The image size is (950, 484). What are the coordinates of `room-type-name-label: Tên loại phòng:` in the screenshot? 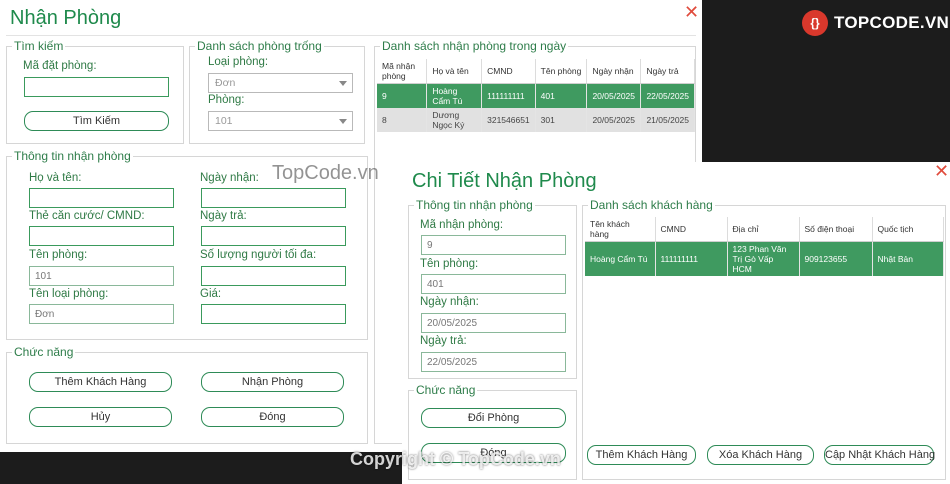 It's located at (69, 294).